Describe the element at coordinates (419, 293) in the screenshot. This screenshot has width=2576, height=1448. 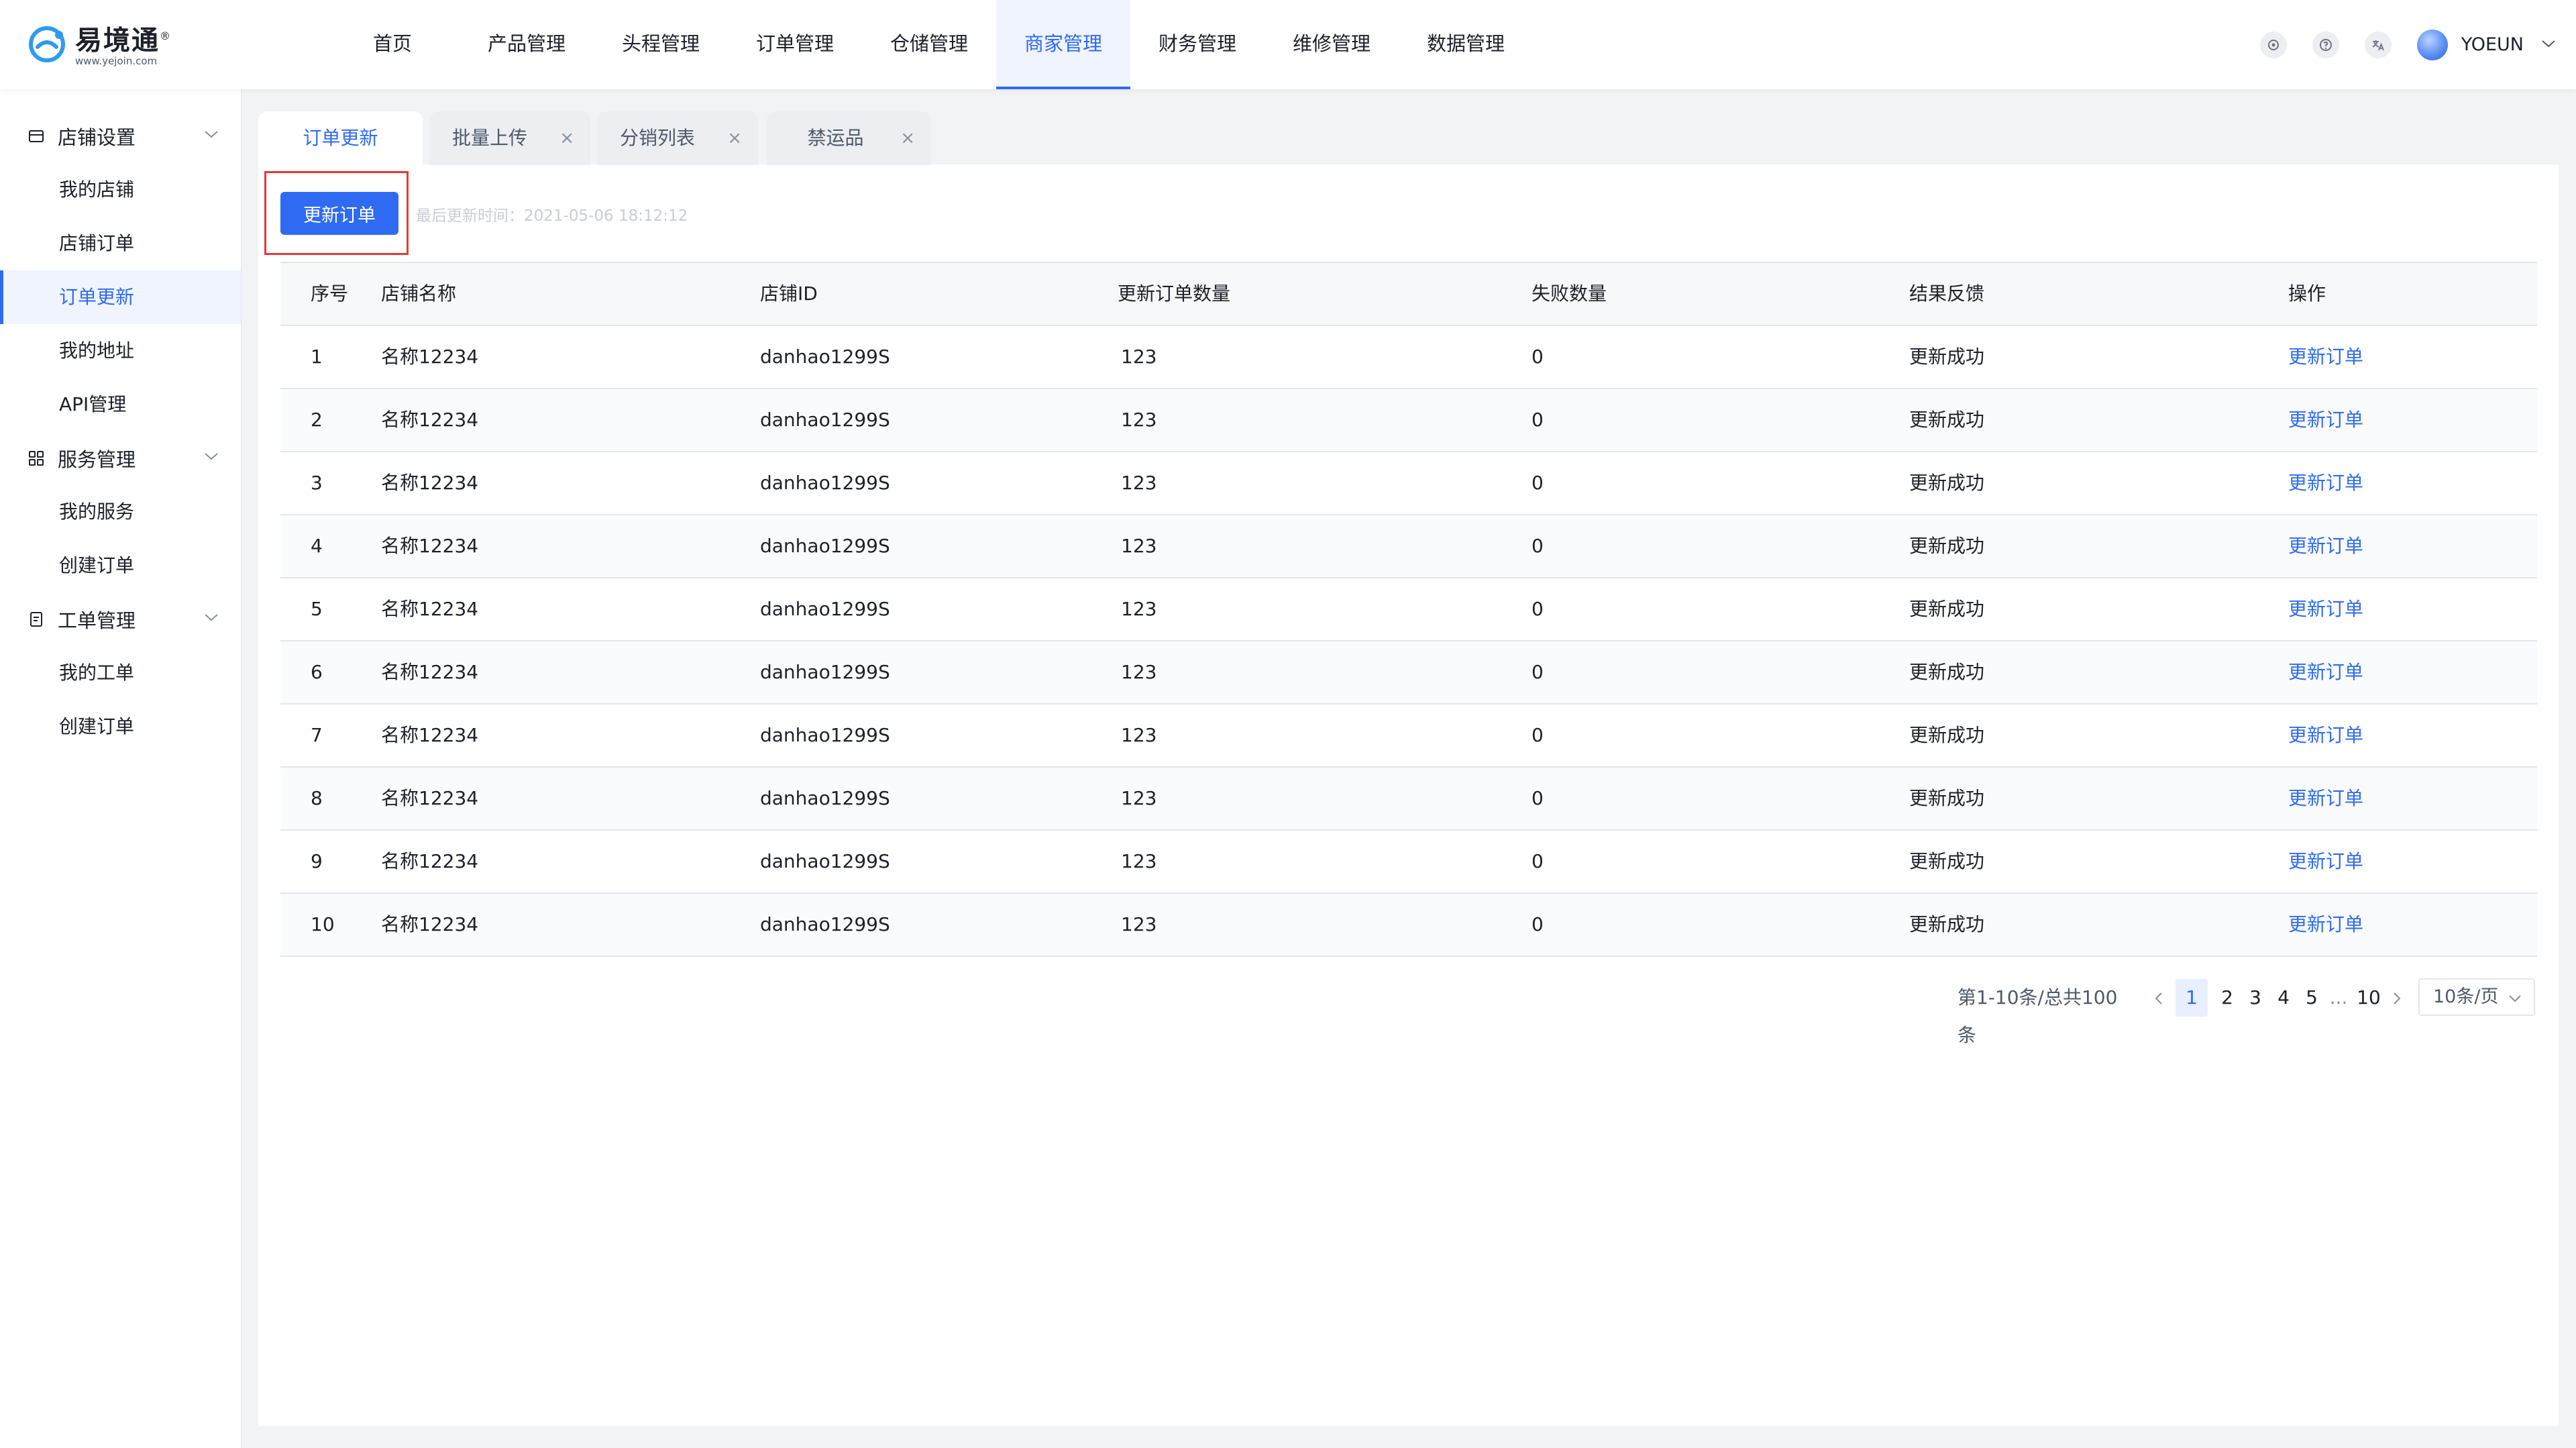
I see `column-header: 店铺名称` at that location.